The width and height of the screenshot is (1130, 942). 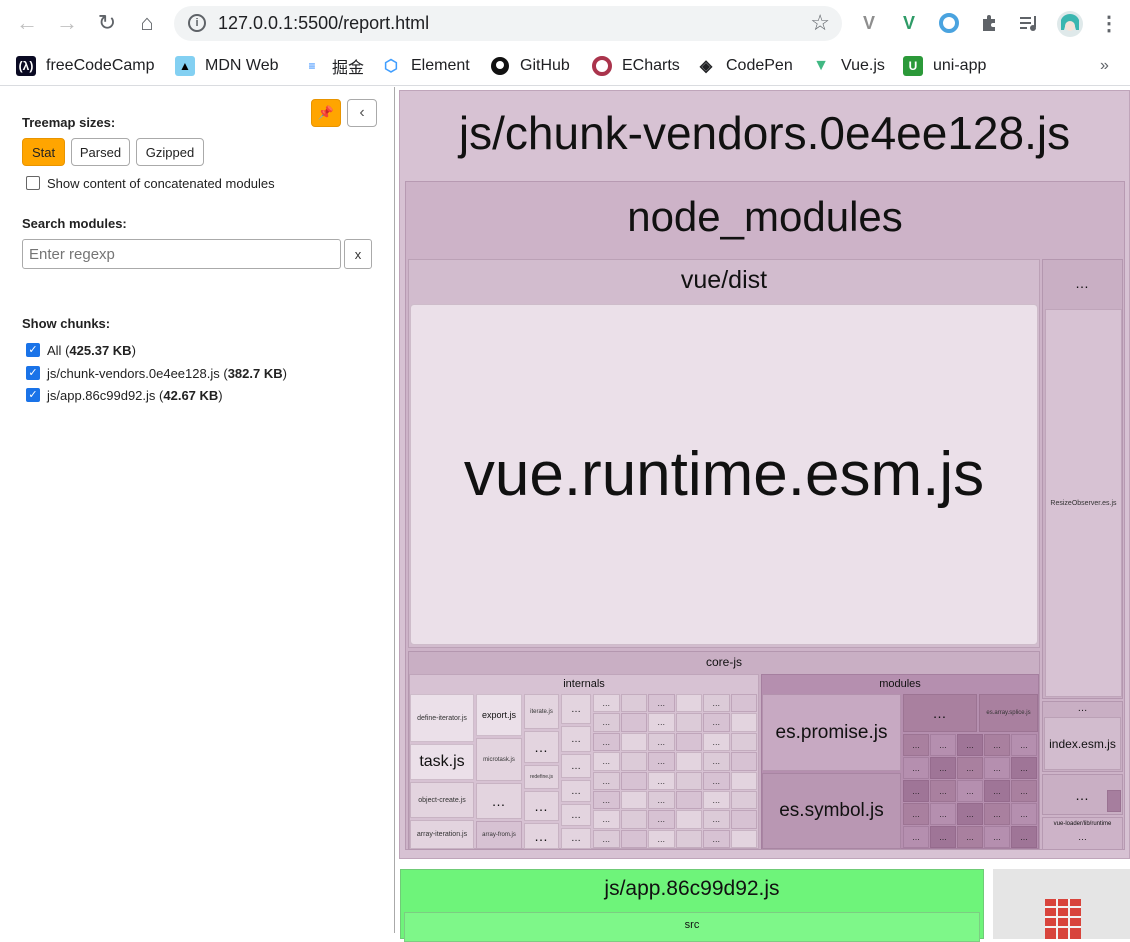 What do you see at coordinates (1008, 713) in the screenshot?
I see `treemap-cell-es-array-splice: es.array.splice.js` at bounding box center [1008, 713].